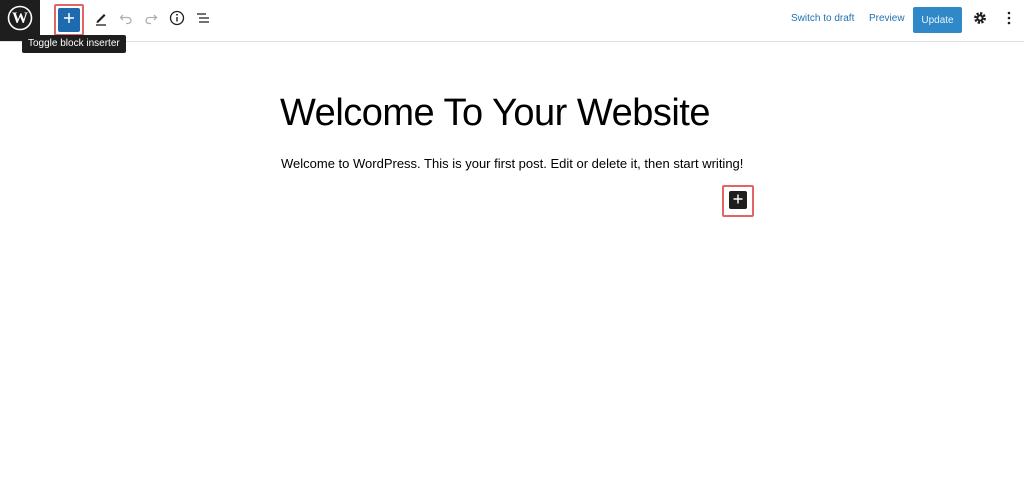 The width and height of the screenshot is (1024, 497). I want to click on toggle-block-inserter-button, so click(69, 20).